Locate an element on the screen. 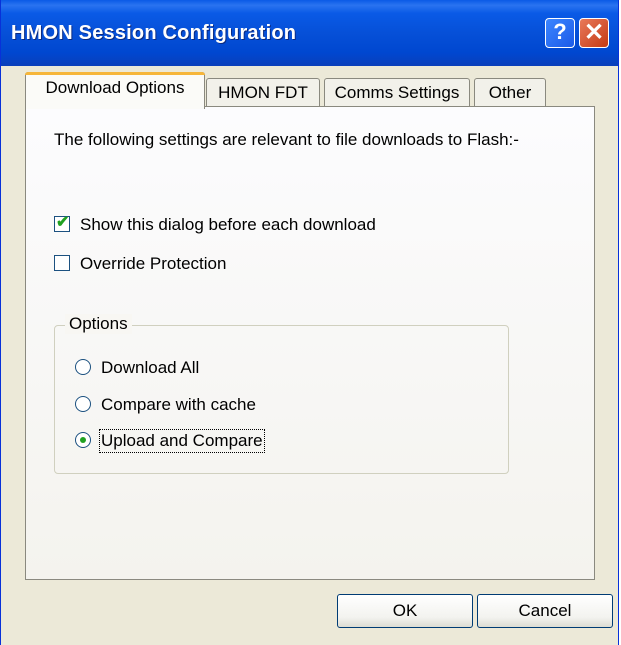  show-dialog-label: Show this dialog before each download is located at coordinates (228, 225).